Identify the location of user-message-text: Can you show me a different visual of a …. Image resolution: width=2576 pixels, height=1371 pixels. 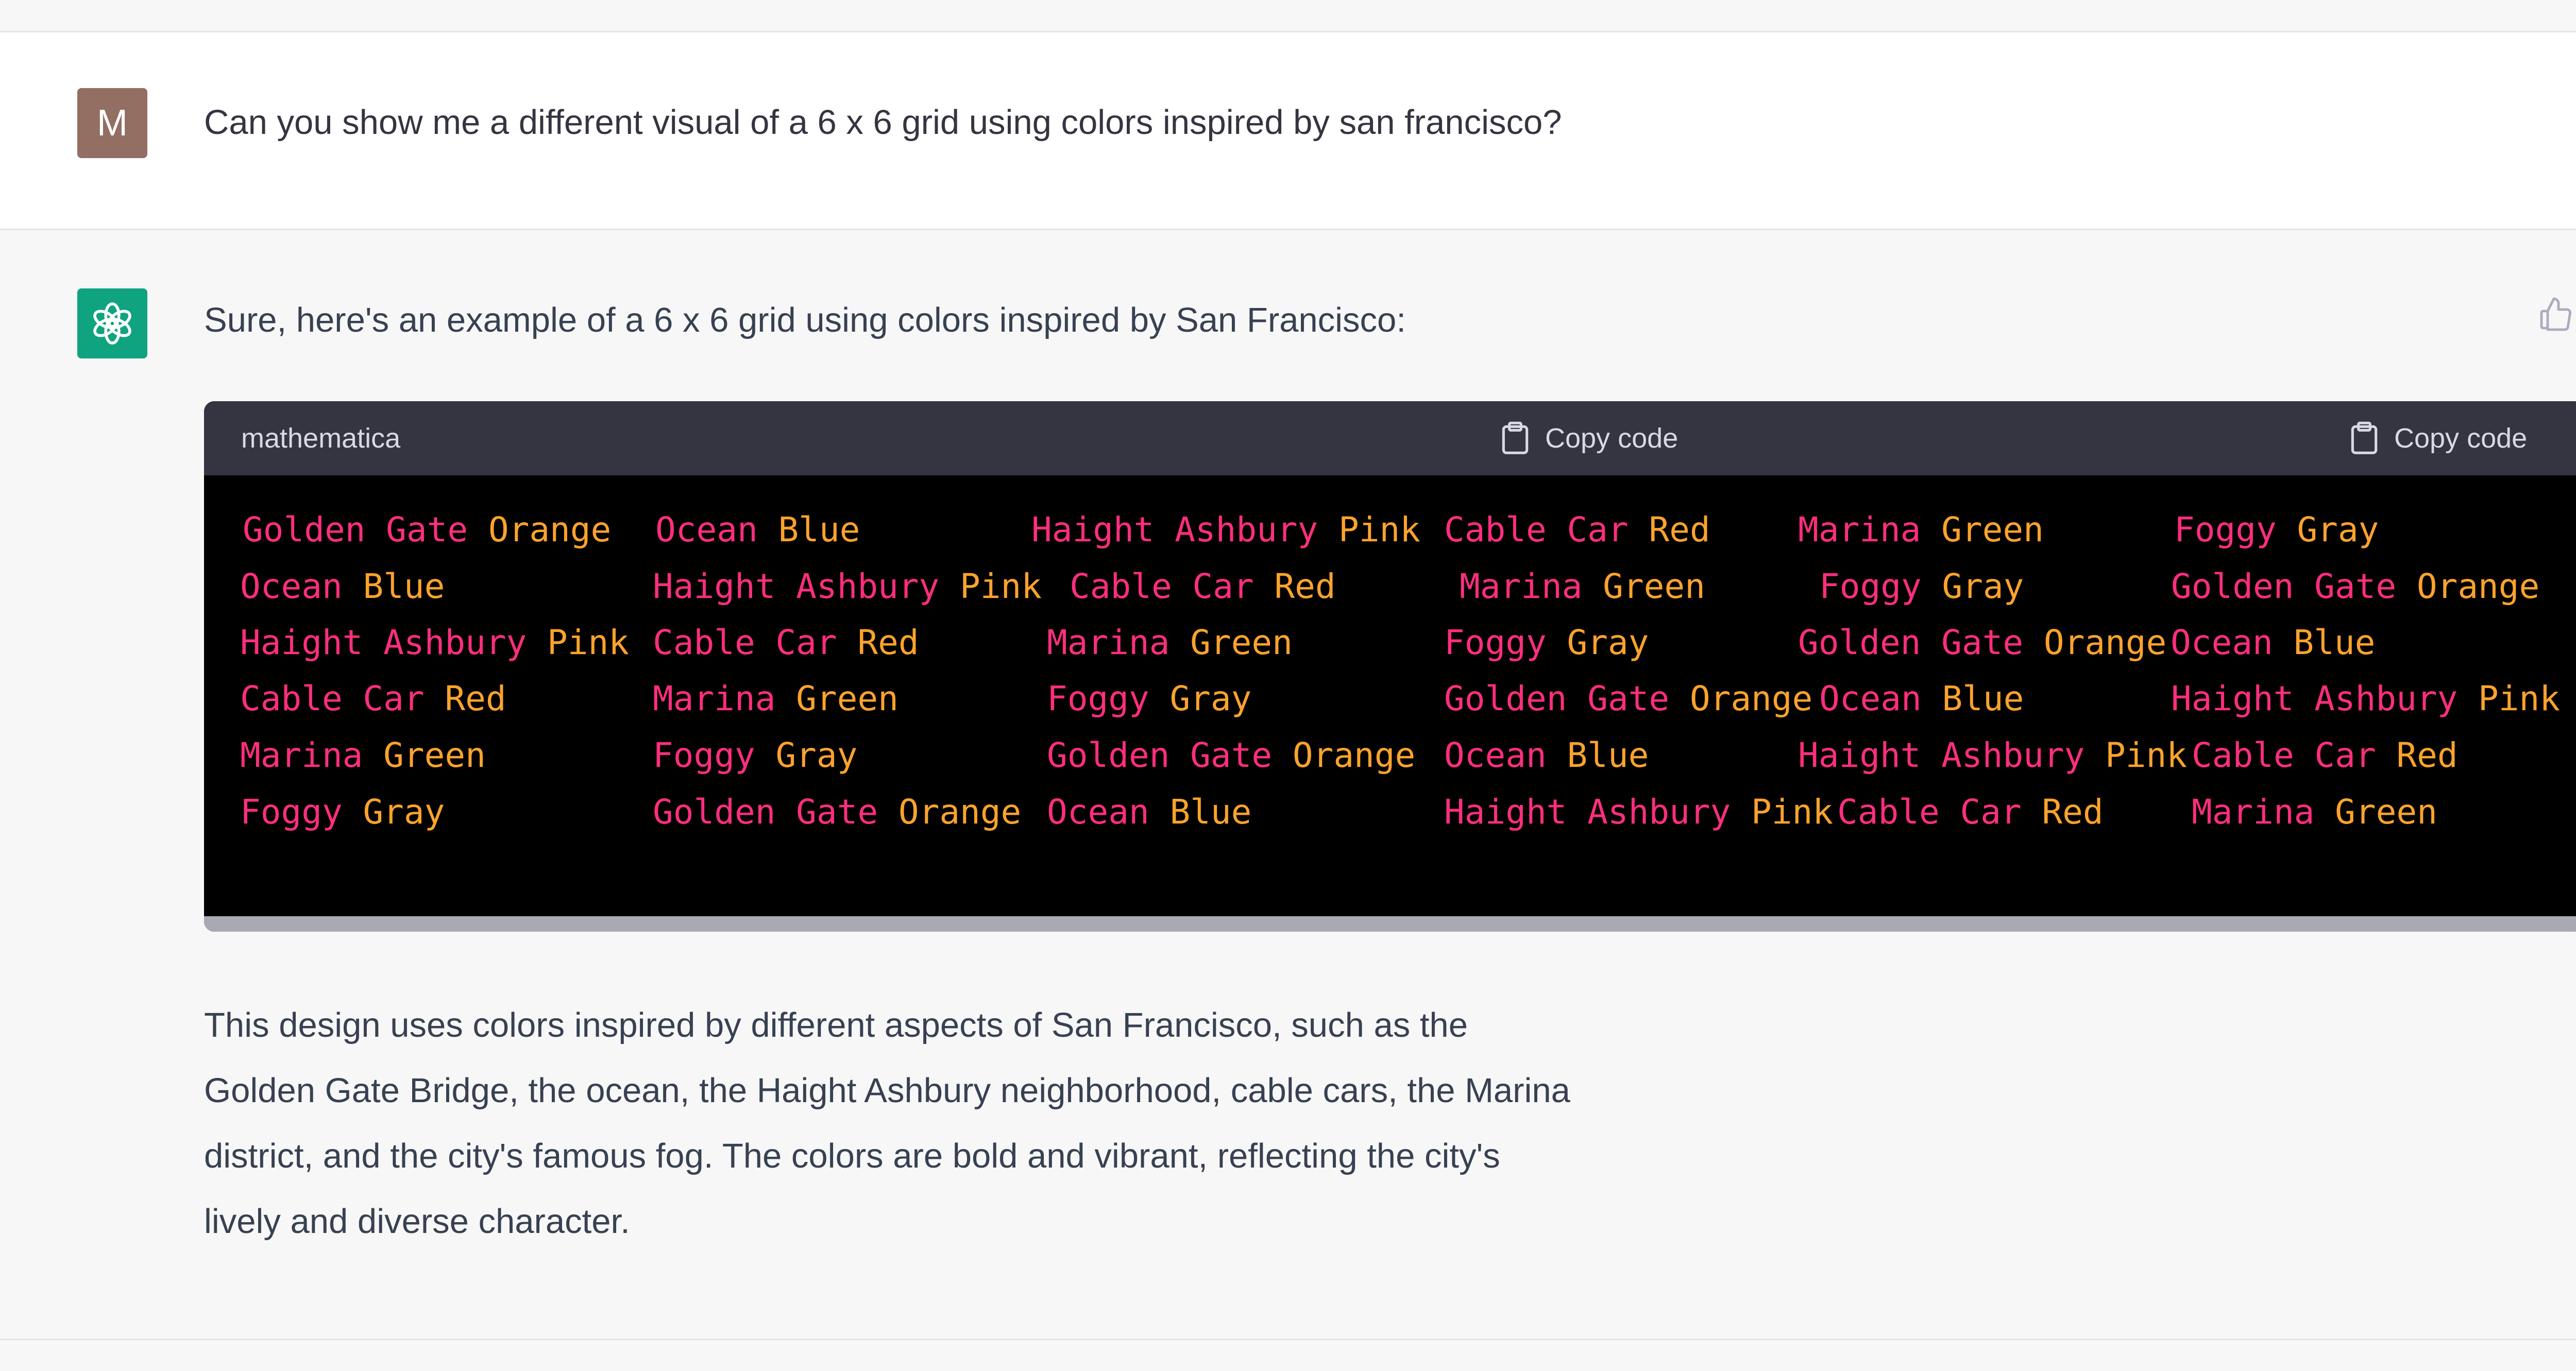
(883, 122).